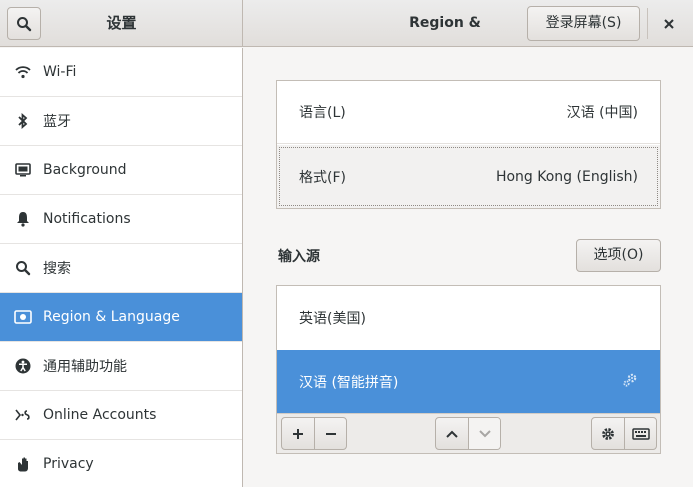 The image size is (693, 487). I want to click on input-sources-title: 输入源, so click(299, 257).